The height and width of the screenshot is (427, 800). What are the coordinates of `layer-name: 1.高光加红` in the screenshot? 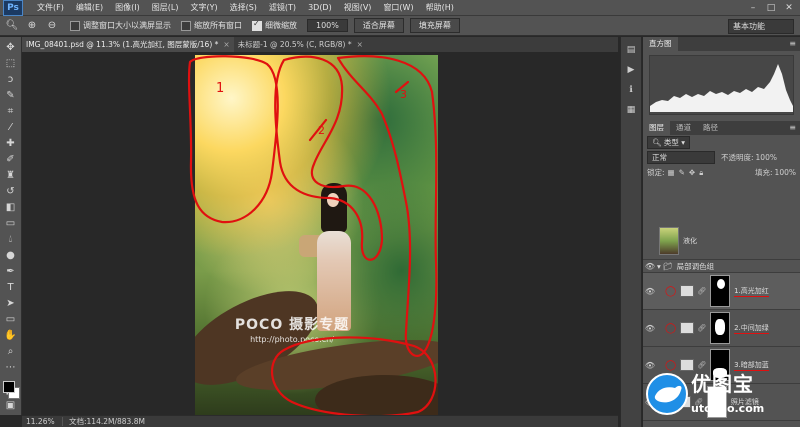 It's located at (751, 291).